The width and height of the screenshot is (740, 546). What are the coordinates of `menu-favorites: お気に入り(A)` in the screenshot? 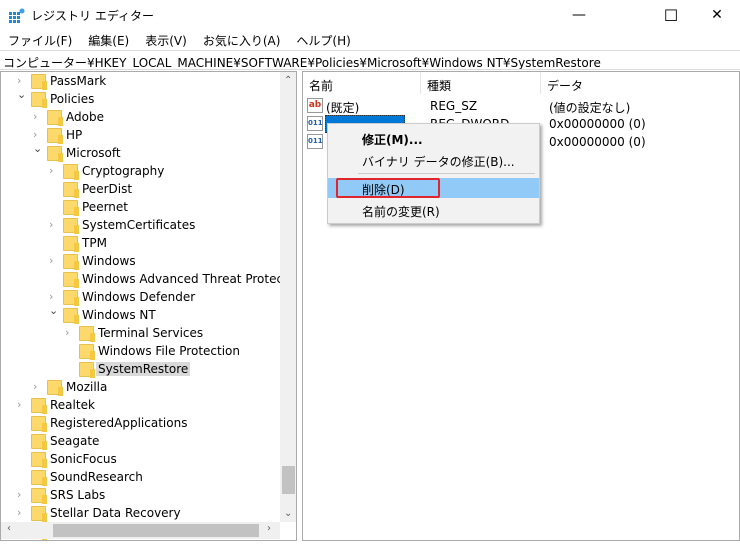 It's located at (242, 40).